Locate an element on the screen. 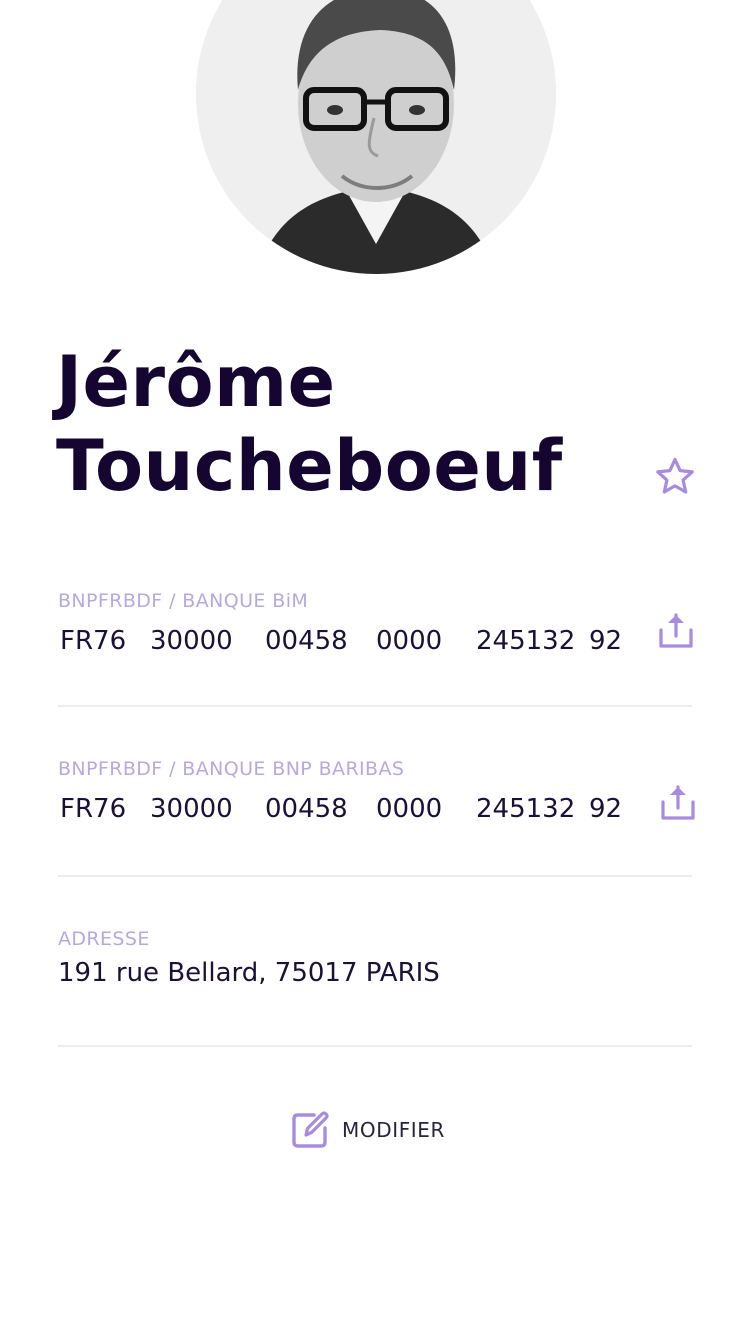 The height and width of the screenshot is (1334, 750). address-label: ADRESSE is located at coordinates (104, 939).